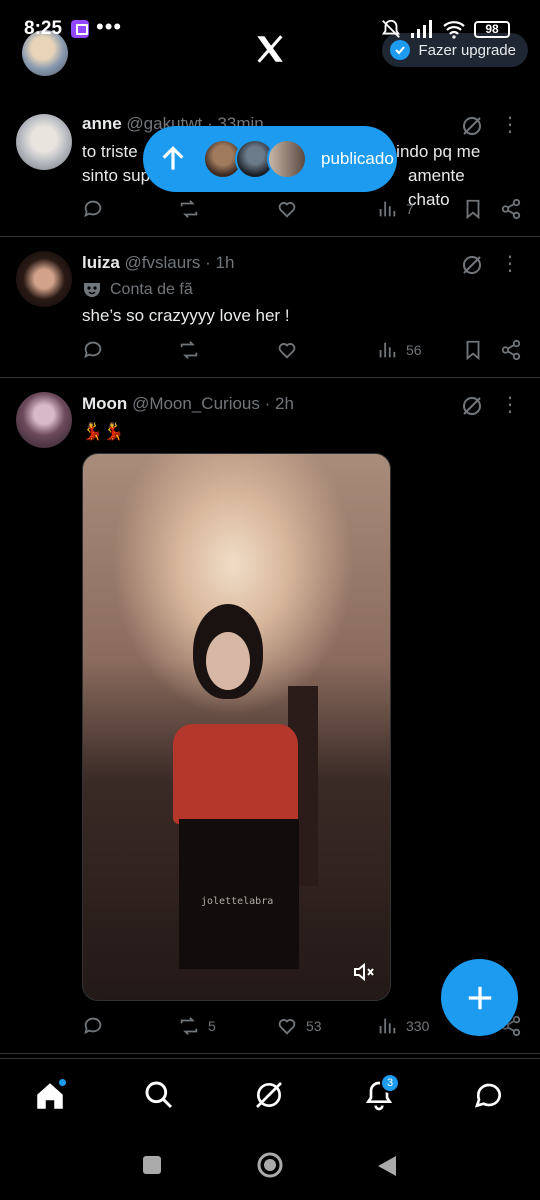  I want to click on post-text-line: sinto sup, so click(116, 175).